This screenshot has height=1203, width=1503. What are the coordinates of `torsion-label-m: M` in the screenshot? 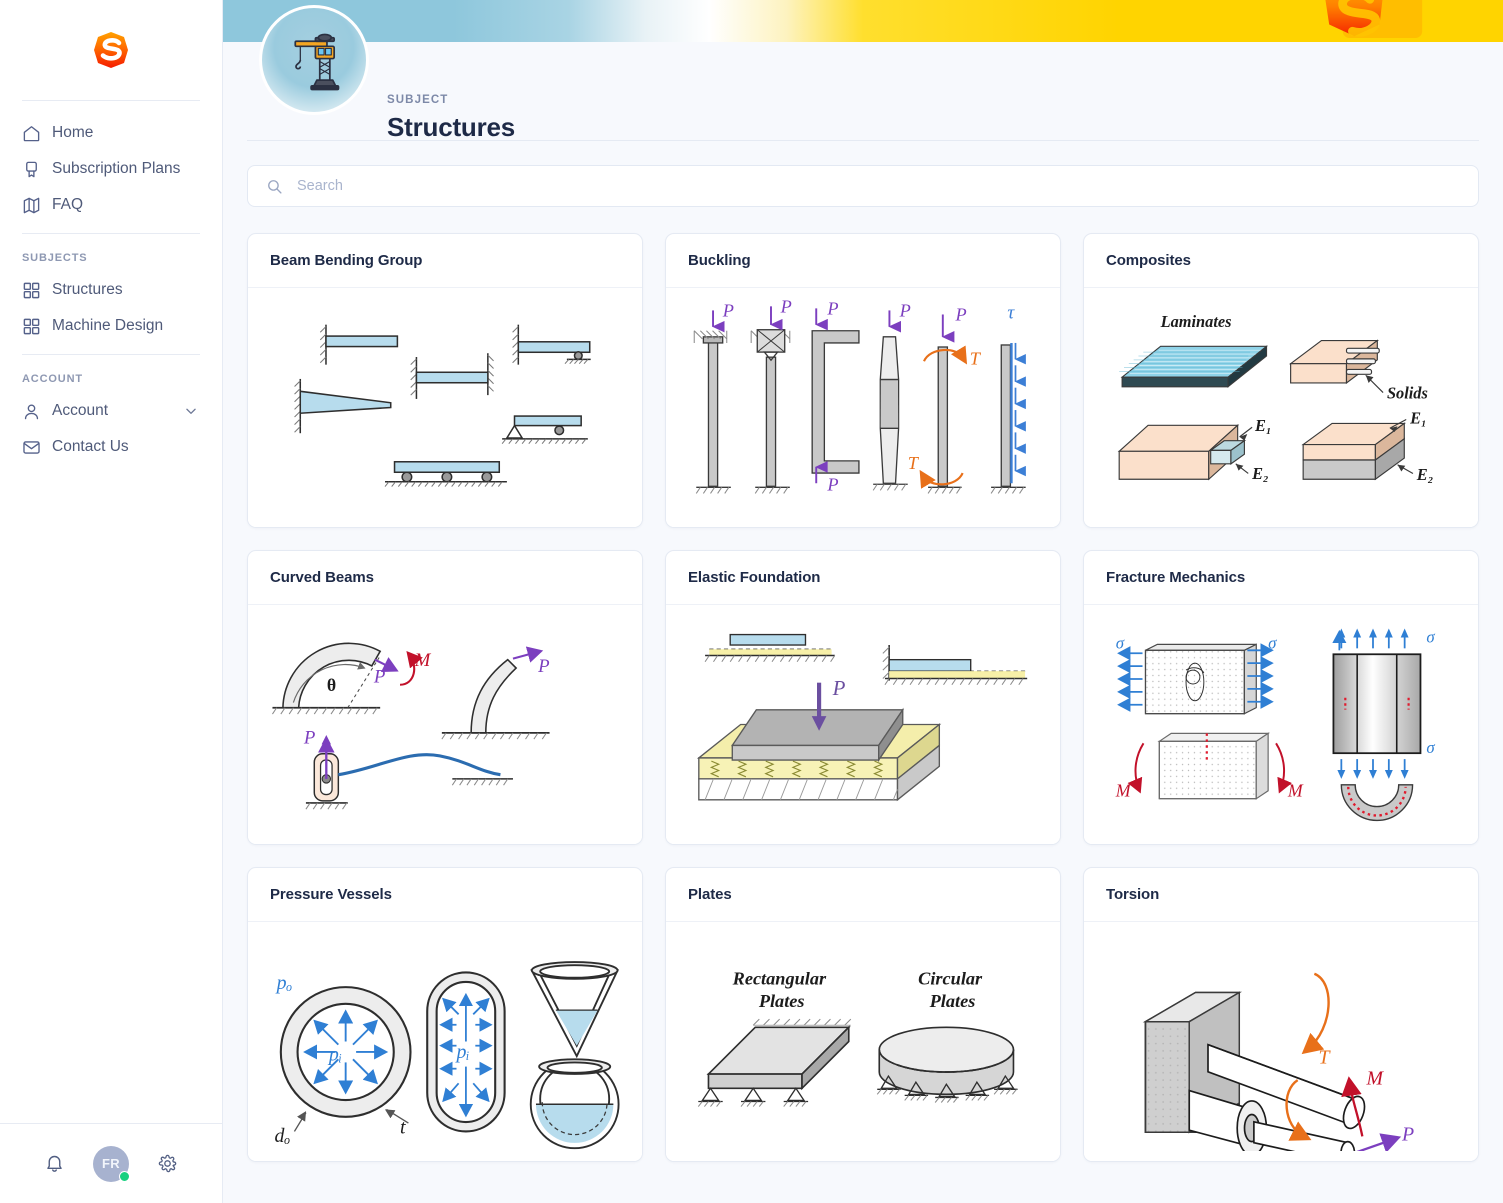 It's located at (1375, 1078).